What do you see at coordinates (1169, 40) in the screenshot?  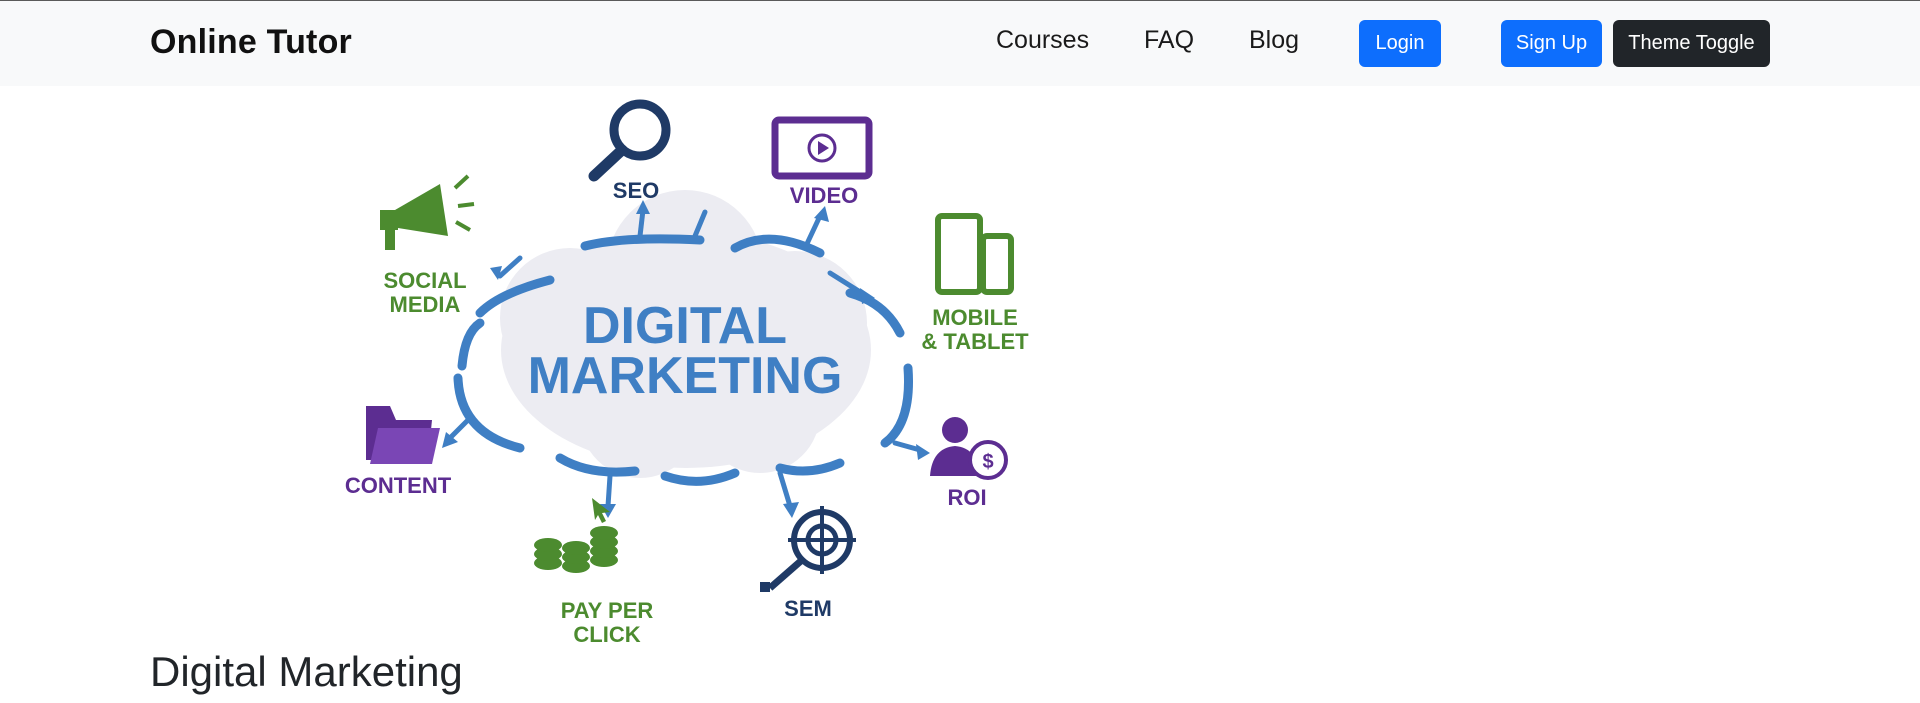 I see `nav-link-faq: FAQ` at bounding box center [1169, 40].